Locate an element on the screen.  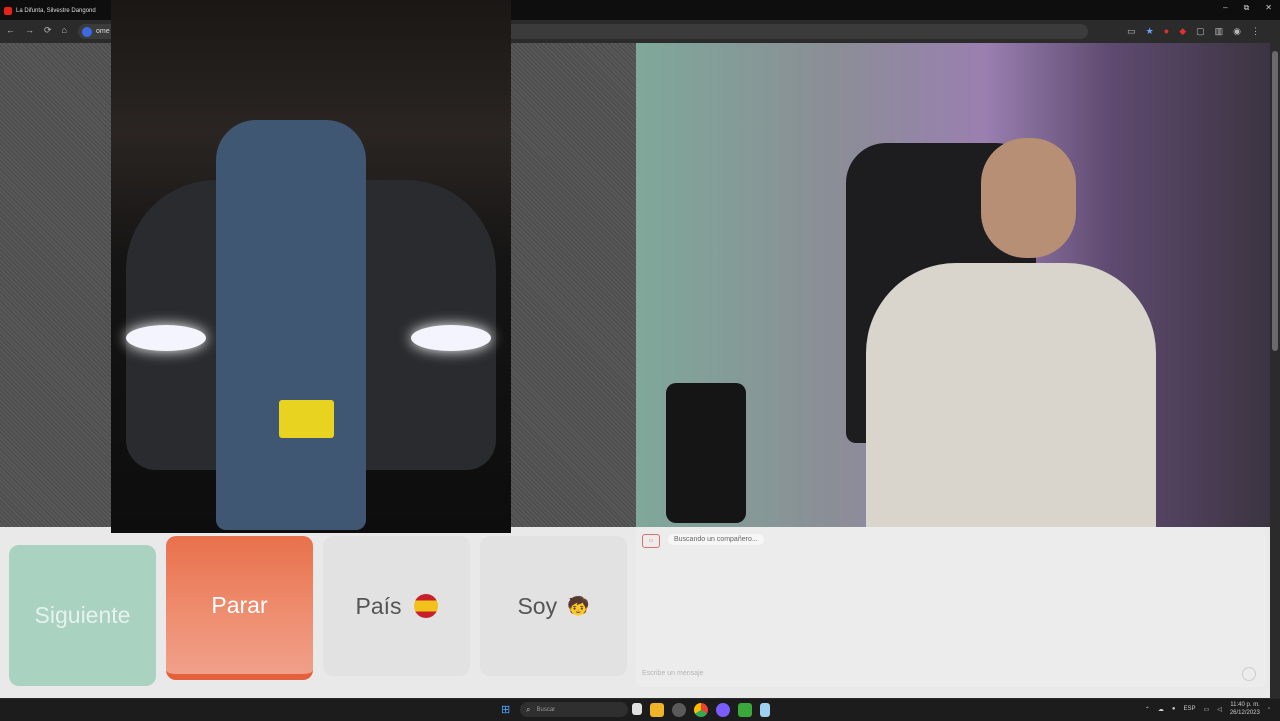
nav-buttons: ← → ⟳ ⌂ is located at coordinates (36, 30).